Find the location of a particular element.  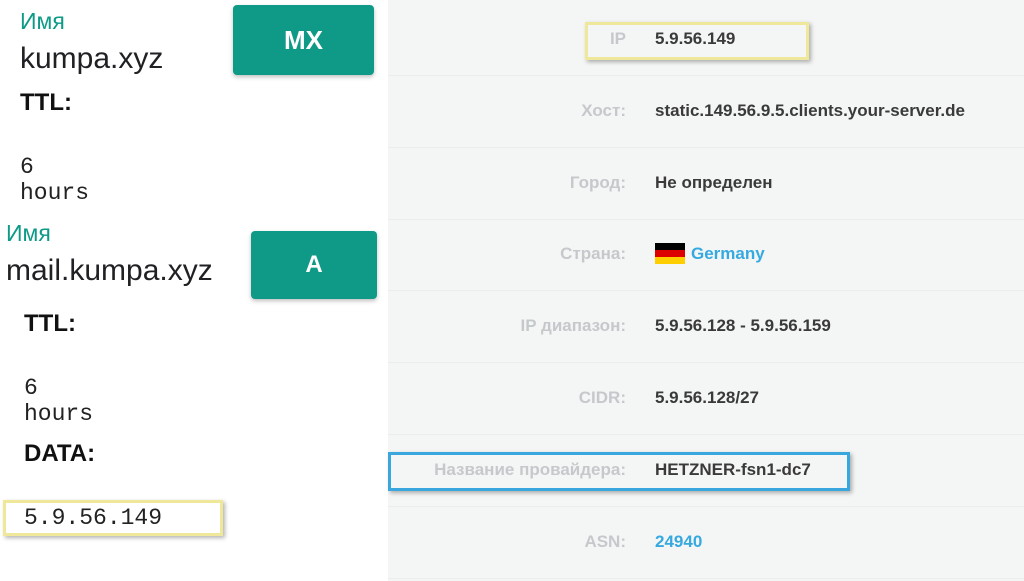

info-key: CIDR: is located at coordinates (602, 397).